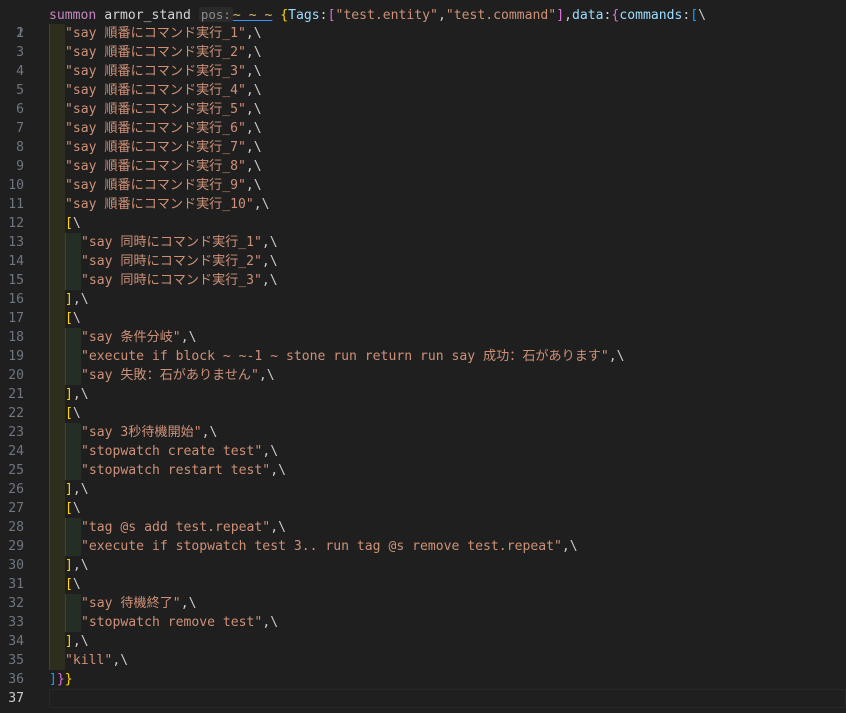 The image size is (846, 713). What do you see at coordinates (423, 52) in the screenshot?
I see `code-line: 3 "say 順番にコマンド実行_2",\` at bounding box center [423, 52].